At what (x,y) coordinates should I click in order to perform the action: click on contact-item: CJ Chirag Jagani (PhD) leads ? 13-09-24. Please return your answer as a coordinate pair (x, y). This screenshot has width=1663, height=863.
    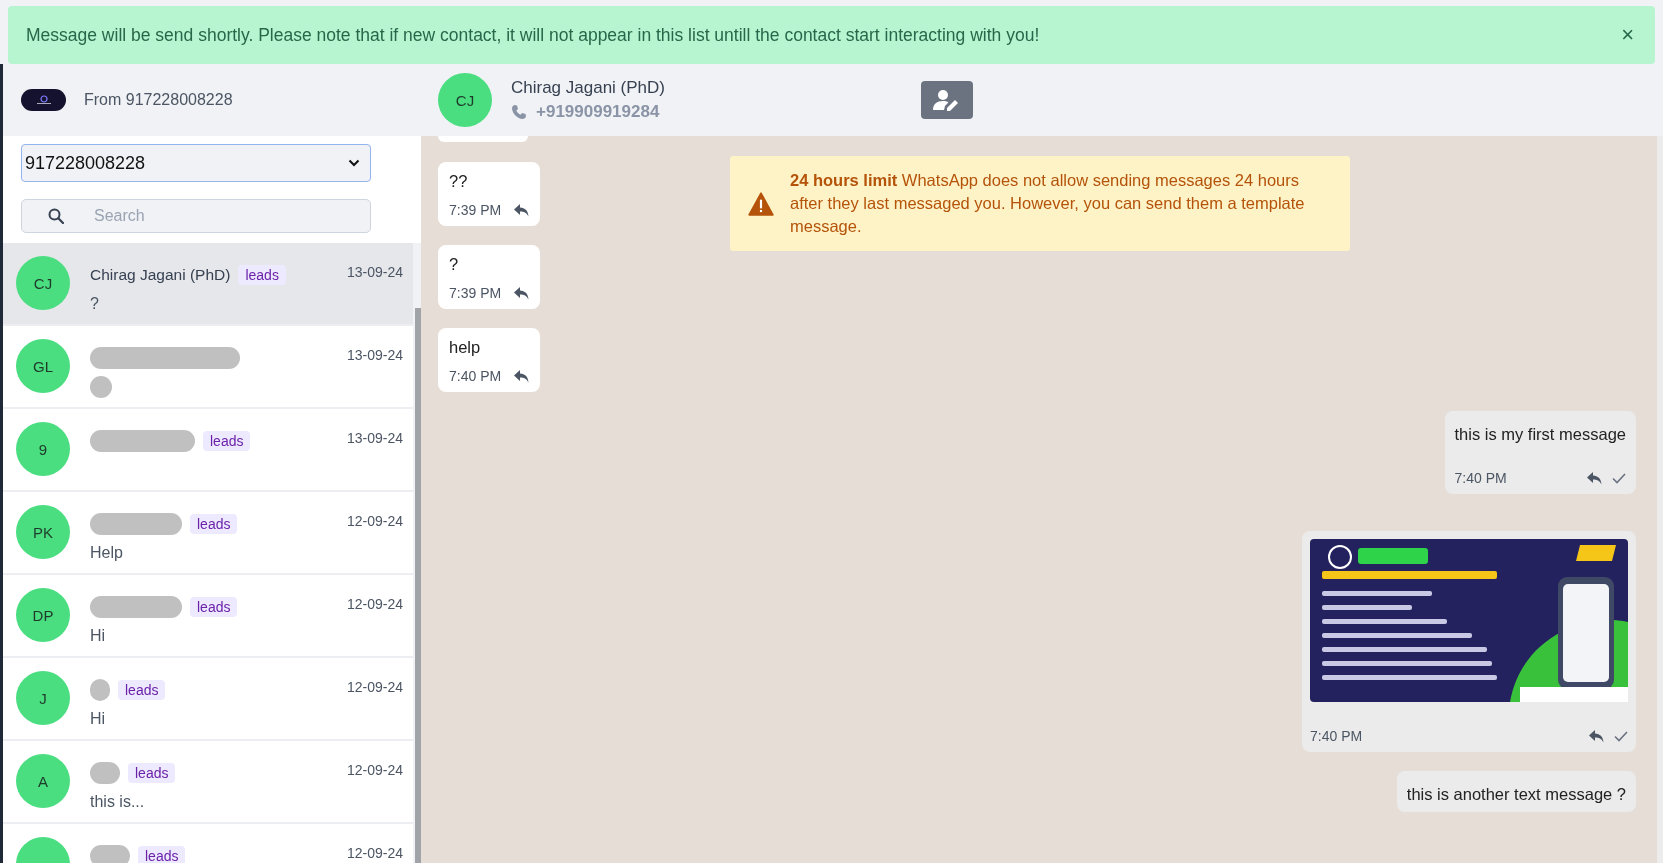
    Looking at the image, I should click on (208, 284).